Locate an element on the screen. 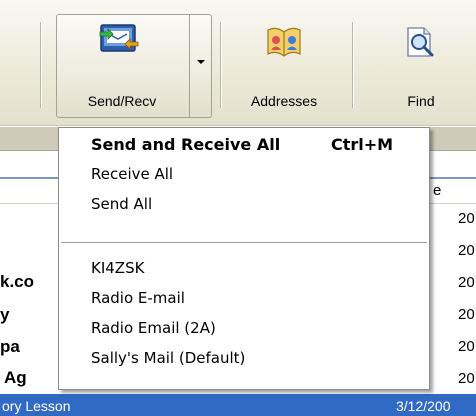 The width and height of the screenshot is (476, 416). split-button-divider is located at coordinates (189, 66).